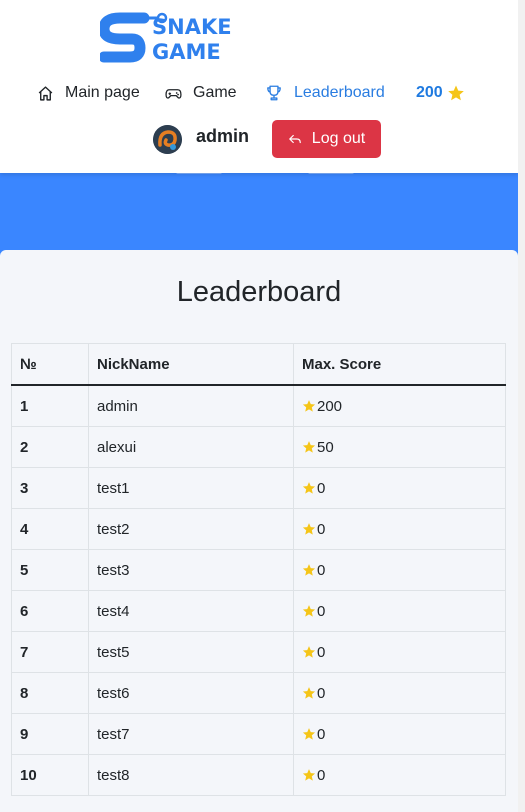 This screenshot has height=812, width=525. Describe the element at coordinates (339, 92) in the screenshot. I see `nav-leaderboard-label: Leaderboard` at that location.